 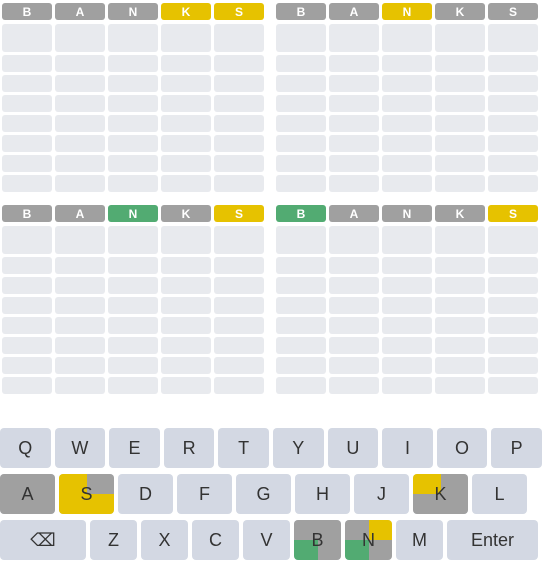 I want to click on key-a: A, so click(x=27, y=494).